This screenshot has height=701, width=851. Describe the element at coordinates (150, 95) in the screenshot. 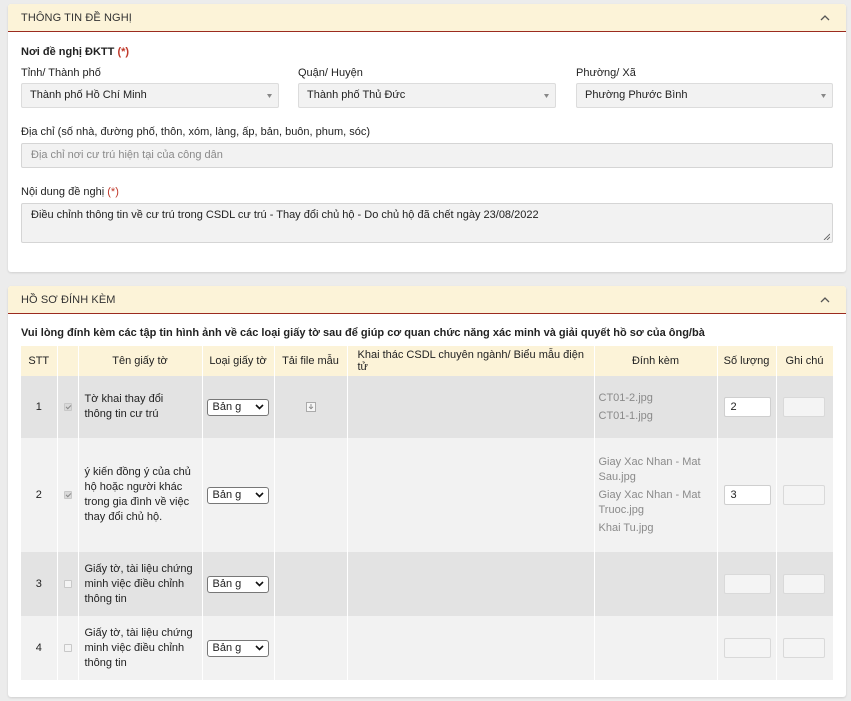

I see `province-select: Thành phố Hồ Chí Minh` at that location.